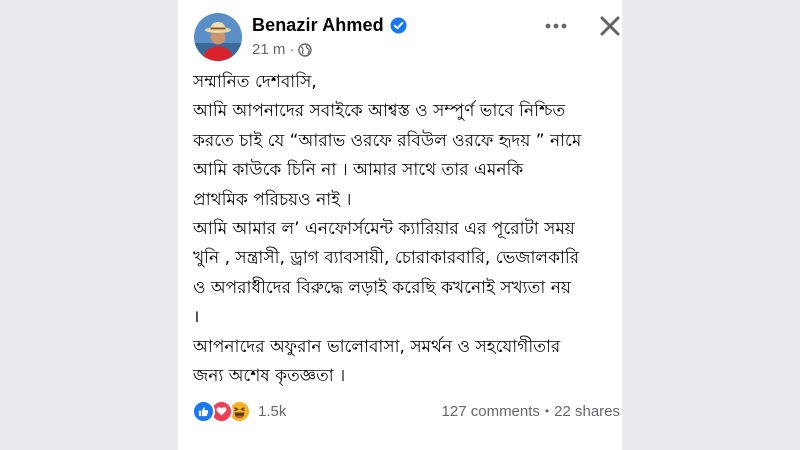 The image size is (800, 450). What do you see at coordinates (272, 411) in the screenshot?
I see `reaction-count: 1.5k` at bounding box center [272, 411].